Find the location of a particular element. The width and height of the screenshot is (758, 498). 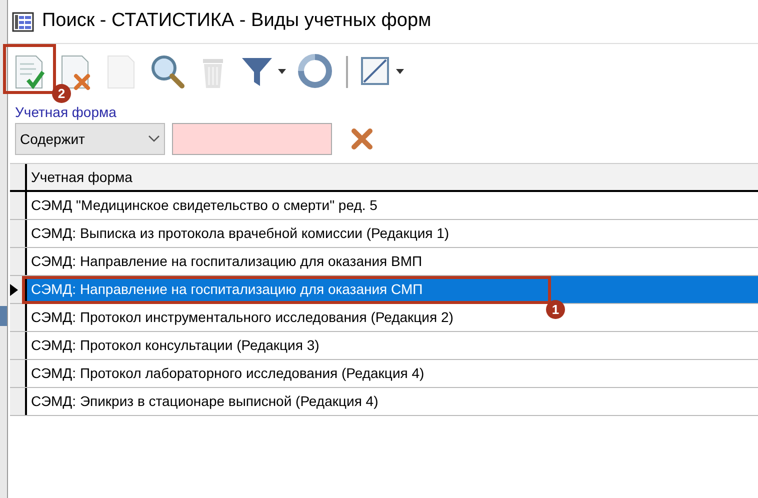

callout-badge: 2 is located at coordinates (61, 93).